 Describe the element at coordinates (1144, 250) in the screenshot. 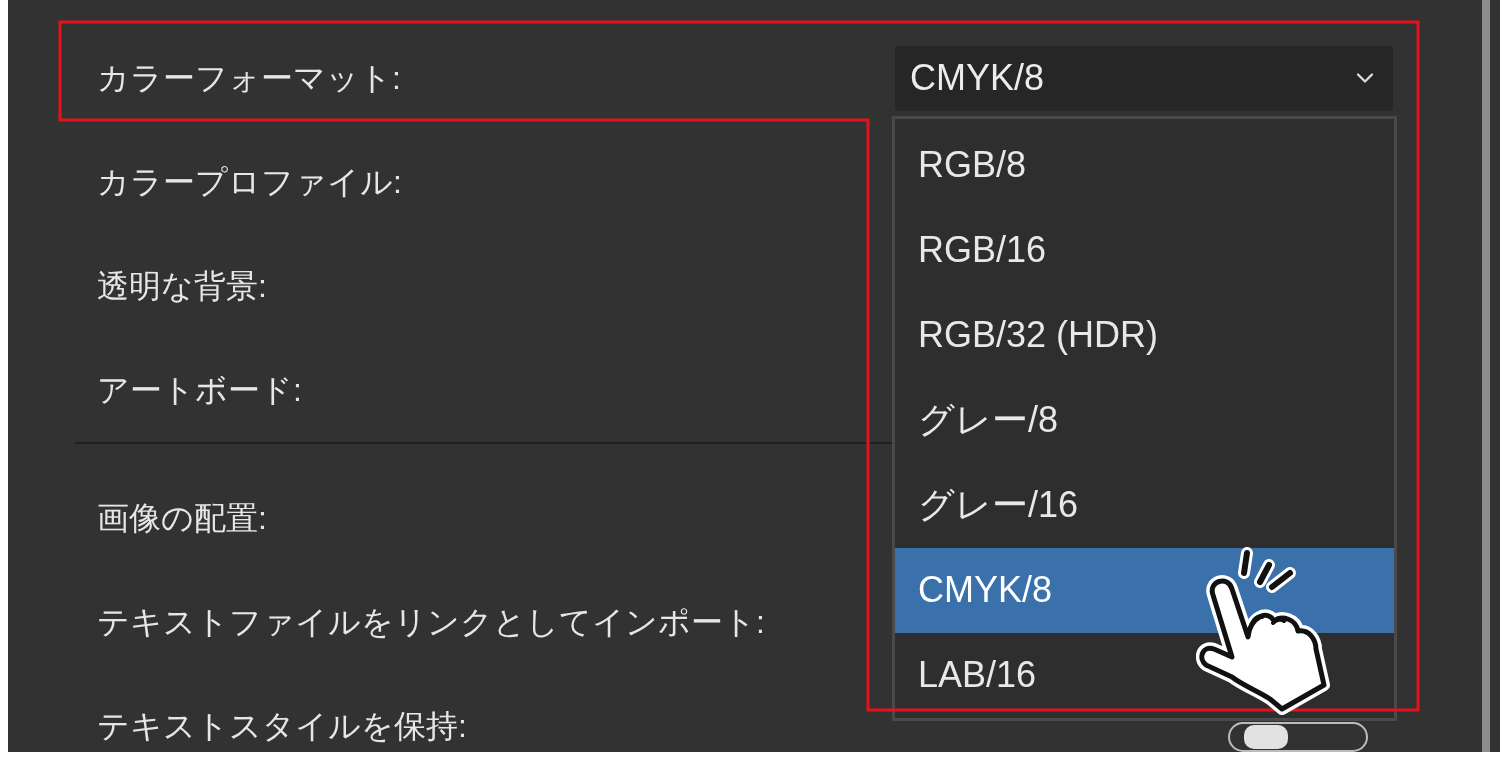

I see `dropdown-option: RGB/16` at that location.